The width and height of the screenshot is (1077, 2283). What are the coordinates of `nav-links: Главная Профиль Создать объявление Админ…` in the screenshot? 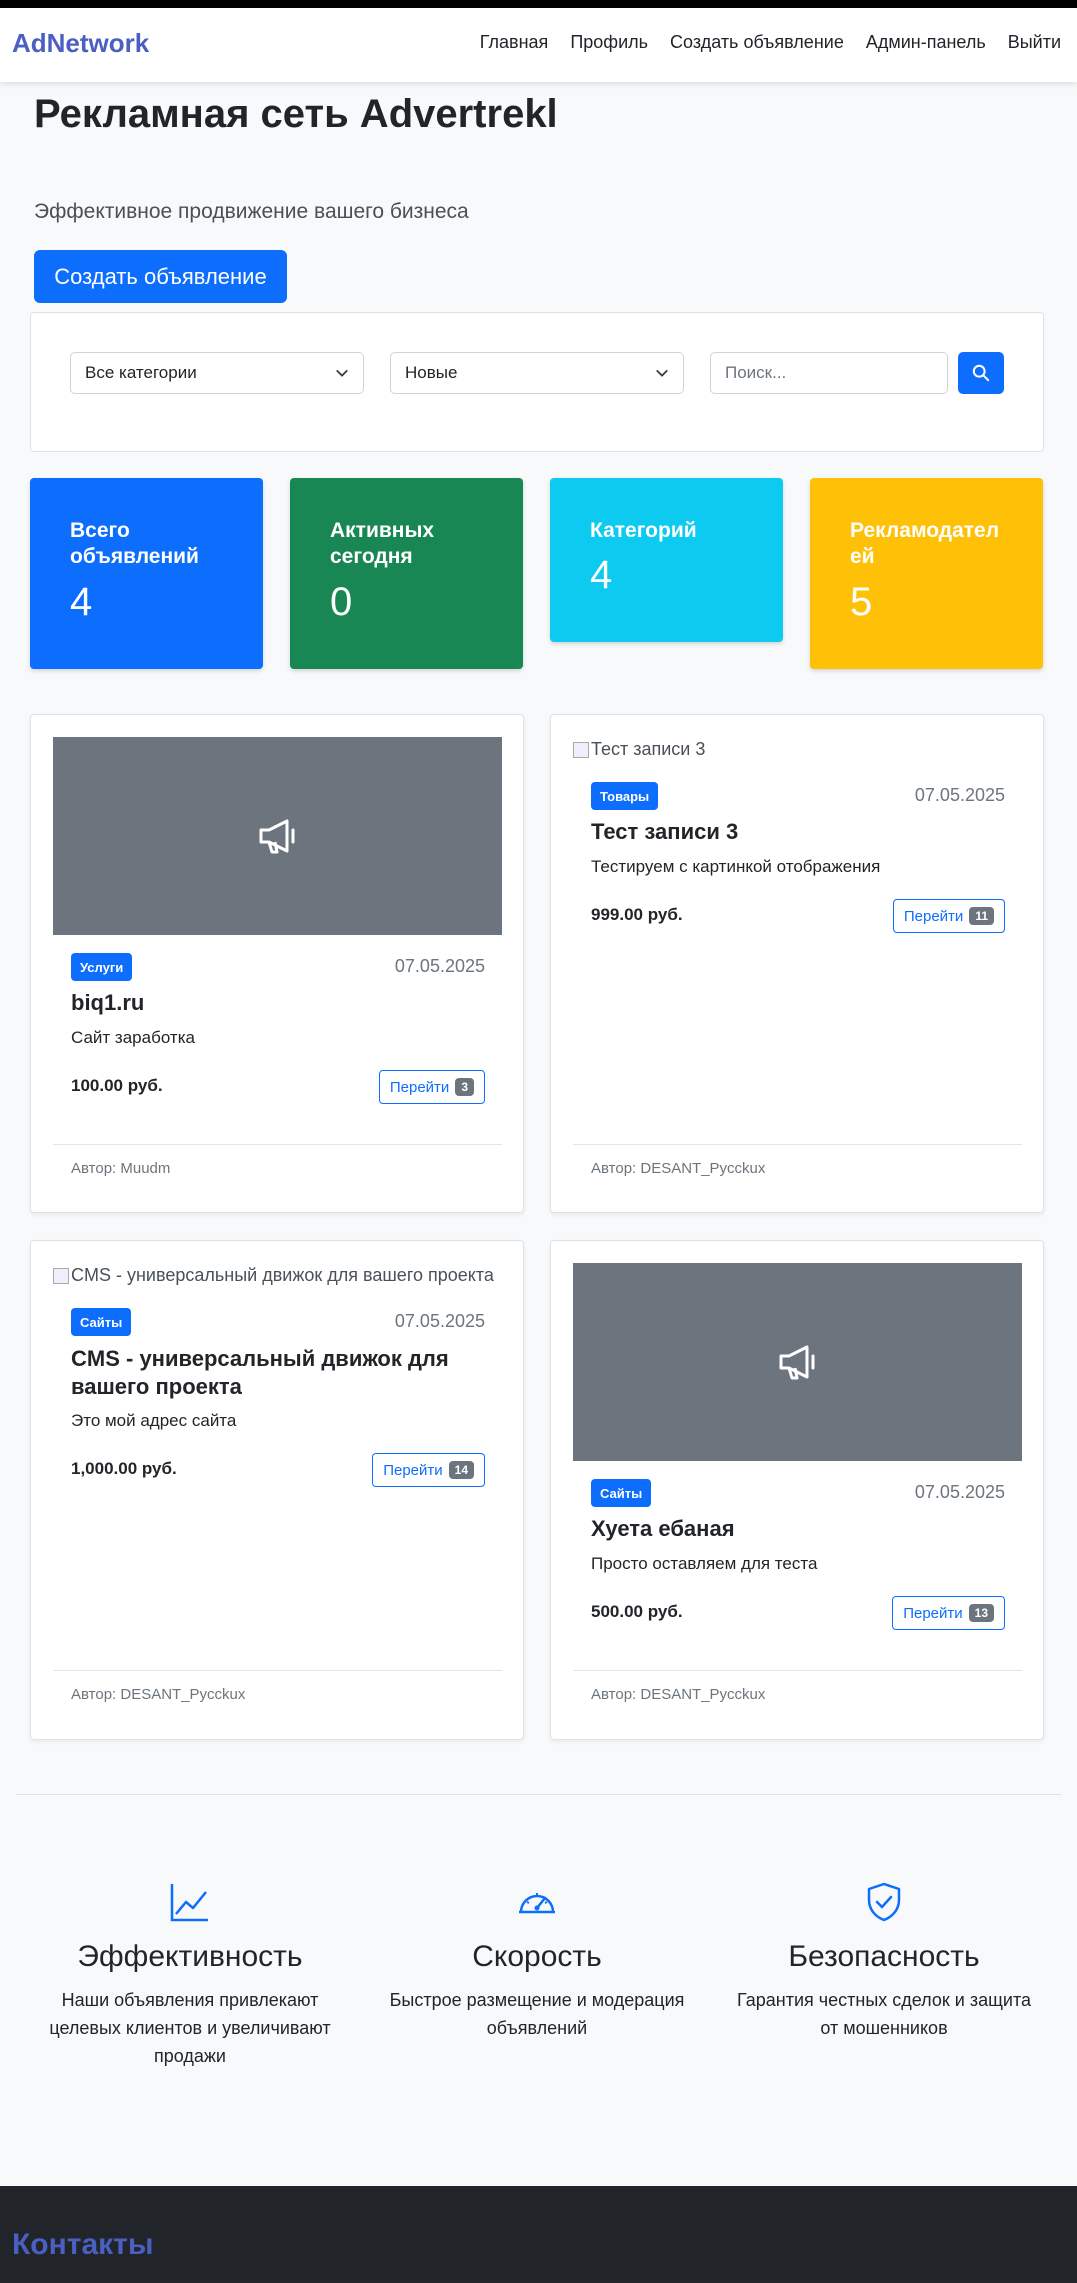 It's located at (770, 42).